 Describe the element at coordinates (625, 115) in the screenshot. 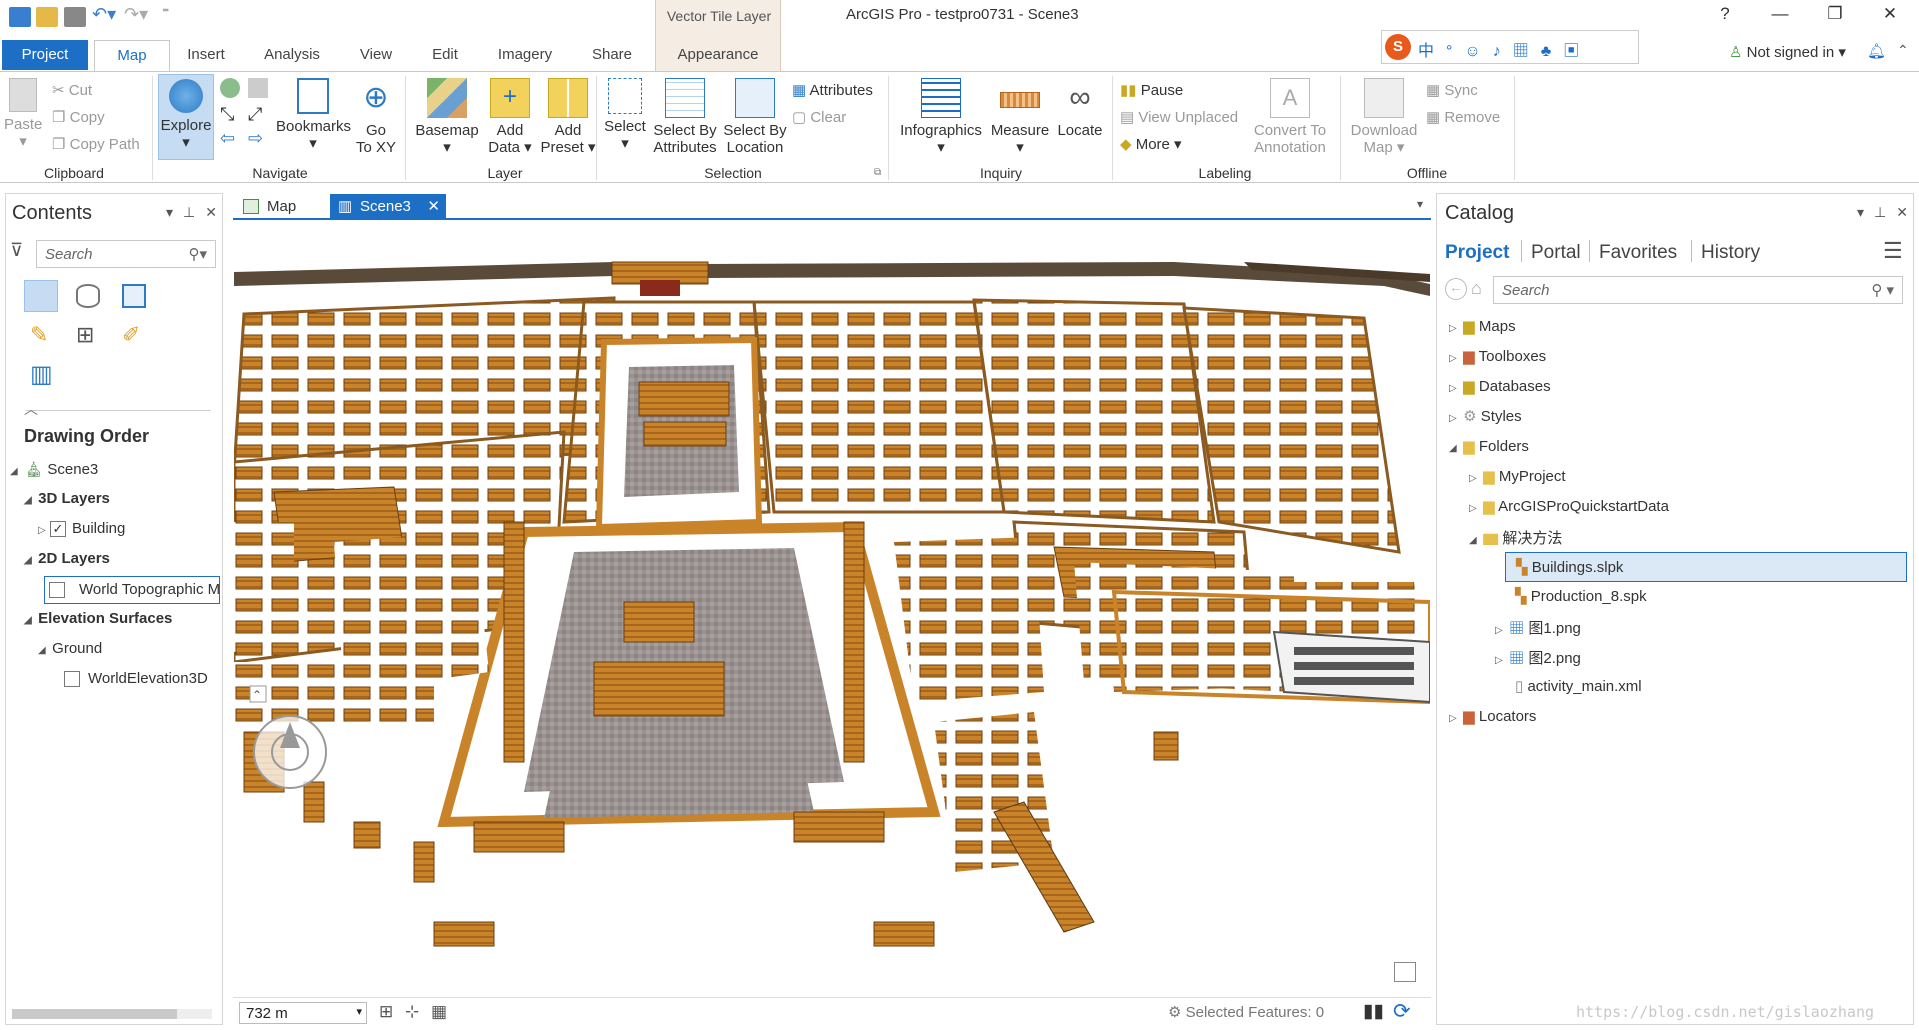

I see `select-button: Select ▾` at that location.